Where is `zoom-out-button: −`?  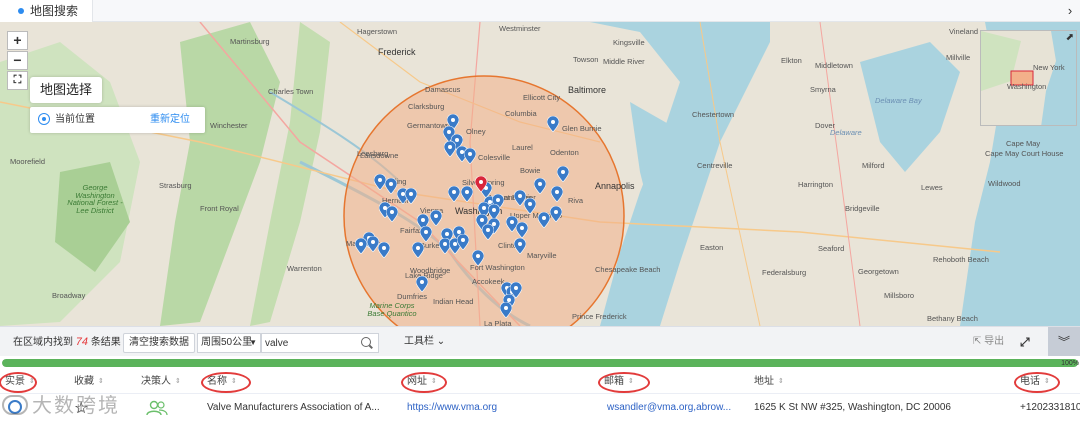
zoom-out-button: − is located at coordinates (17, 60).